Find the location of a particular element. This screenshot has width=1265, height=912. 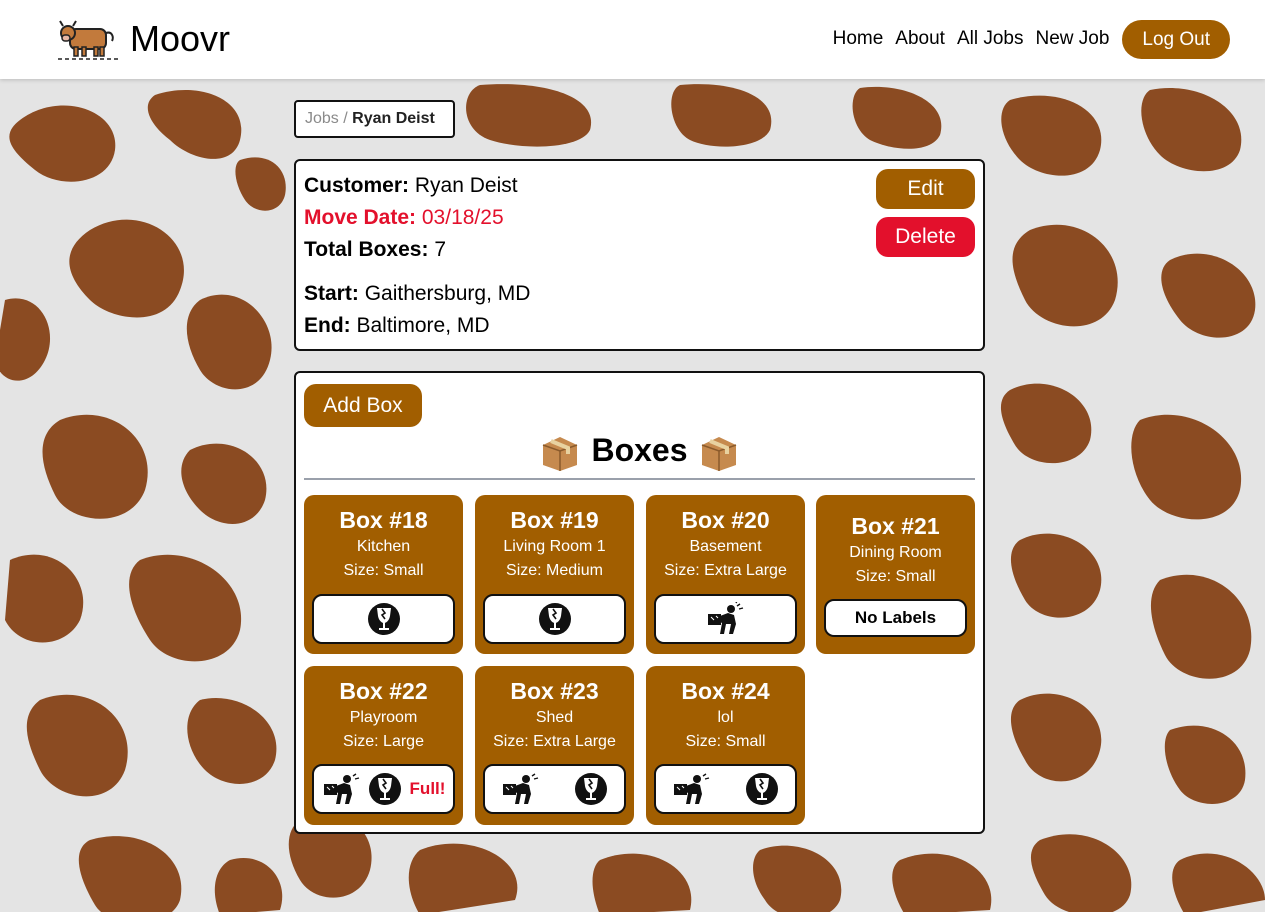

box-labels: Full! is located at coordinates (383, 789).